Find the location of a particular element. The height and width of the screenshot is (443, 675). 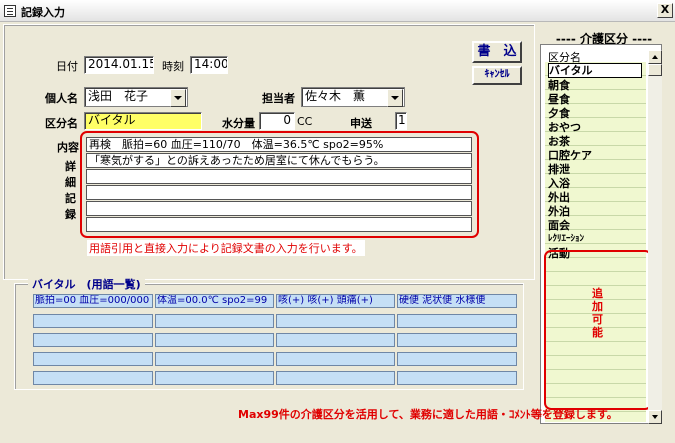

date-field: 2014.01.15 is located at coordinates (119, 65).